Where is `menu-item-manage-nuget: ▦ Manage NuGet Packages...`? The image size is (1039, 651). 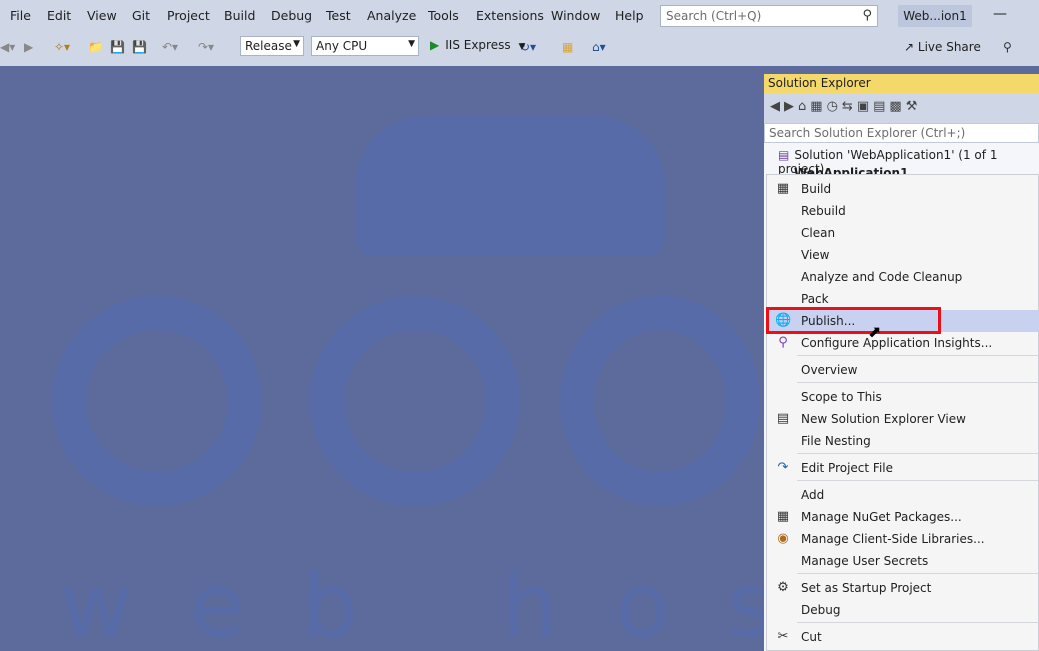 menu-item-manage-nuget: ▦ Manage NuGet Packages... is located at coordinates (903, 517).